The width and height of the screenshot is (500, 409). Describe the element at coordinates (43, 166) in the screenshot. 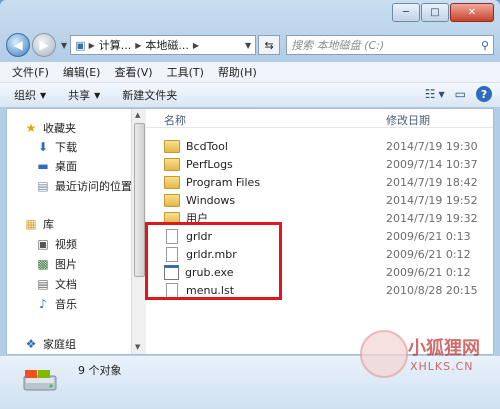

I see `desktop-icon: ▬` at that location.